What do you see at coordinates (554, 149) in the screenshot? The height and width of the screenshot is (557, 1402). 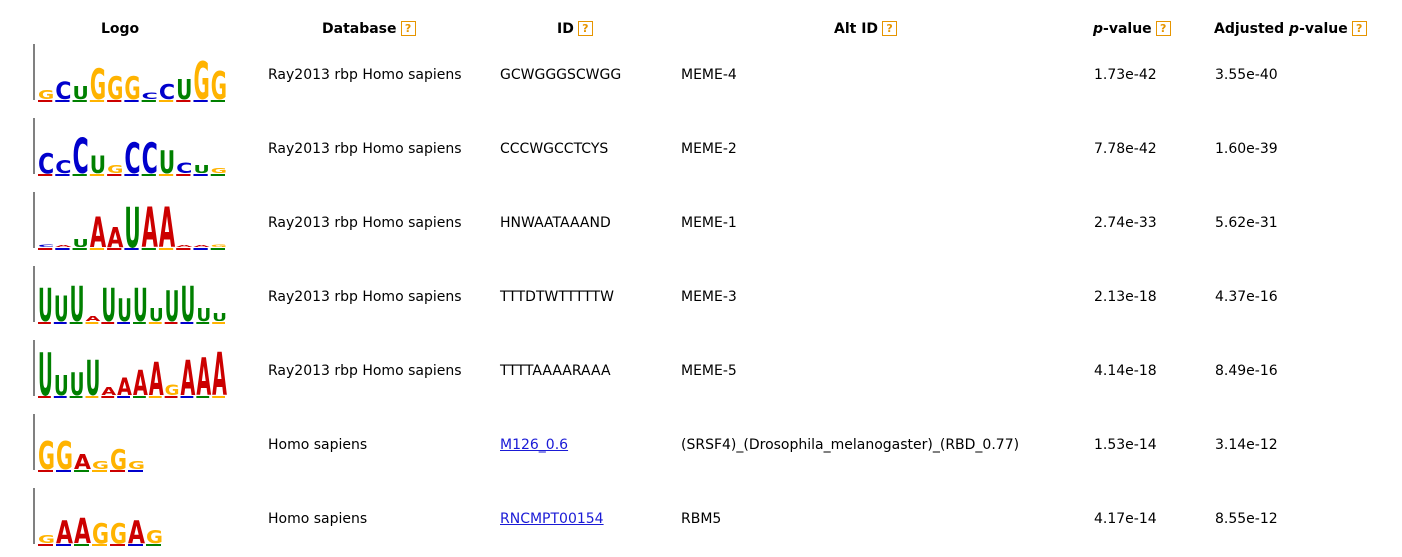 I see `id-cell: CCCWGCCTCYS` at bounding box center [554, 149].